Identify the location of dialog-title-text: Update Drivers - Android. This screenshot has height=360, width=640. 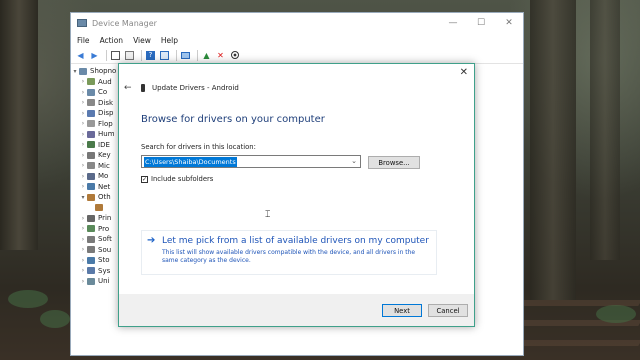
(195, 88).